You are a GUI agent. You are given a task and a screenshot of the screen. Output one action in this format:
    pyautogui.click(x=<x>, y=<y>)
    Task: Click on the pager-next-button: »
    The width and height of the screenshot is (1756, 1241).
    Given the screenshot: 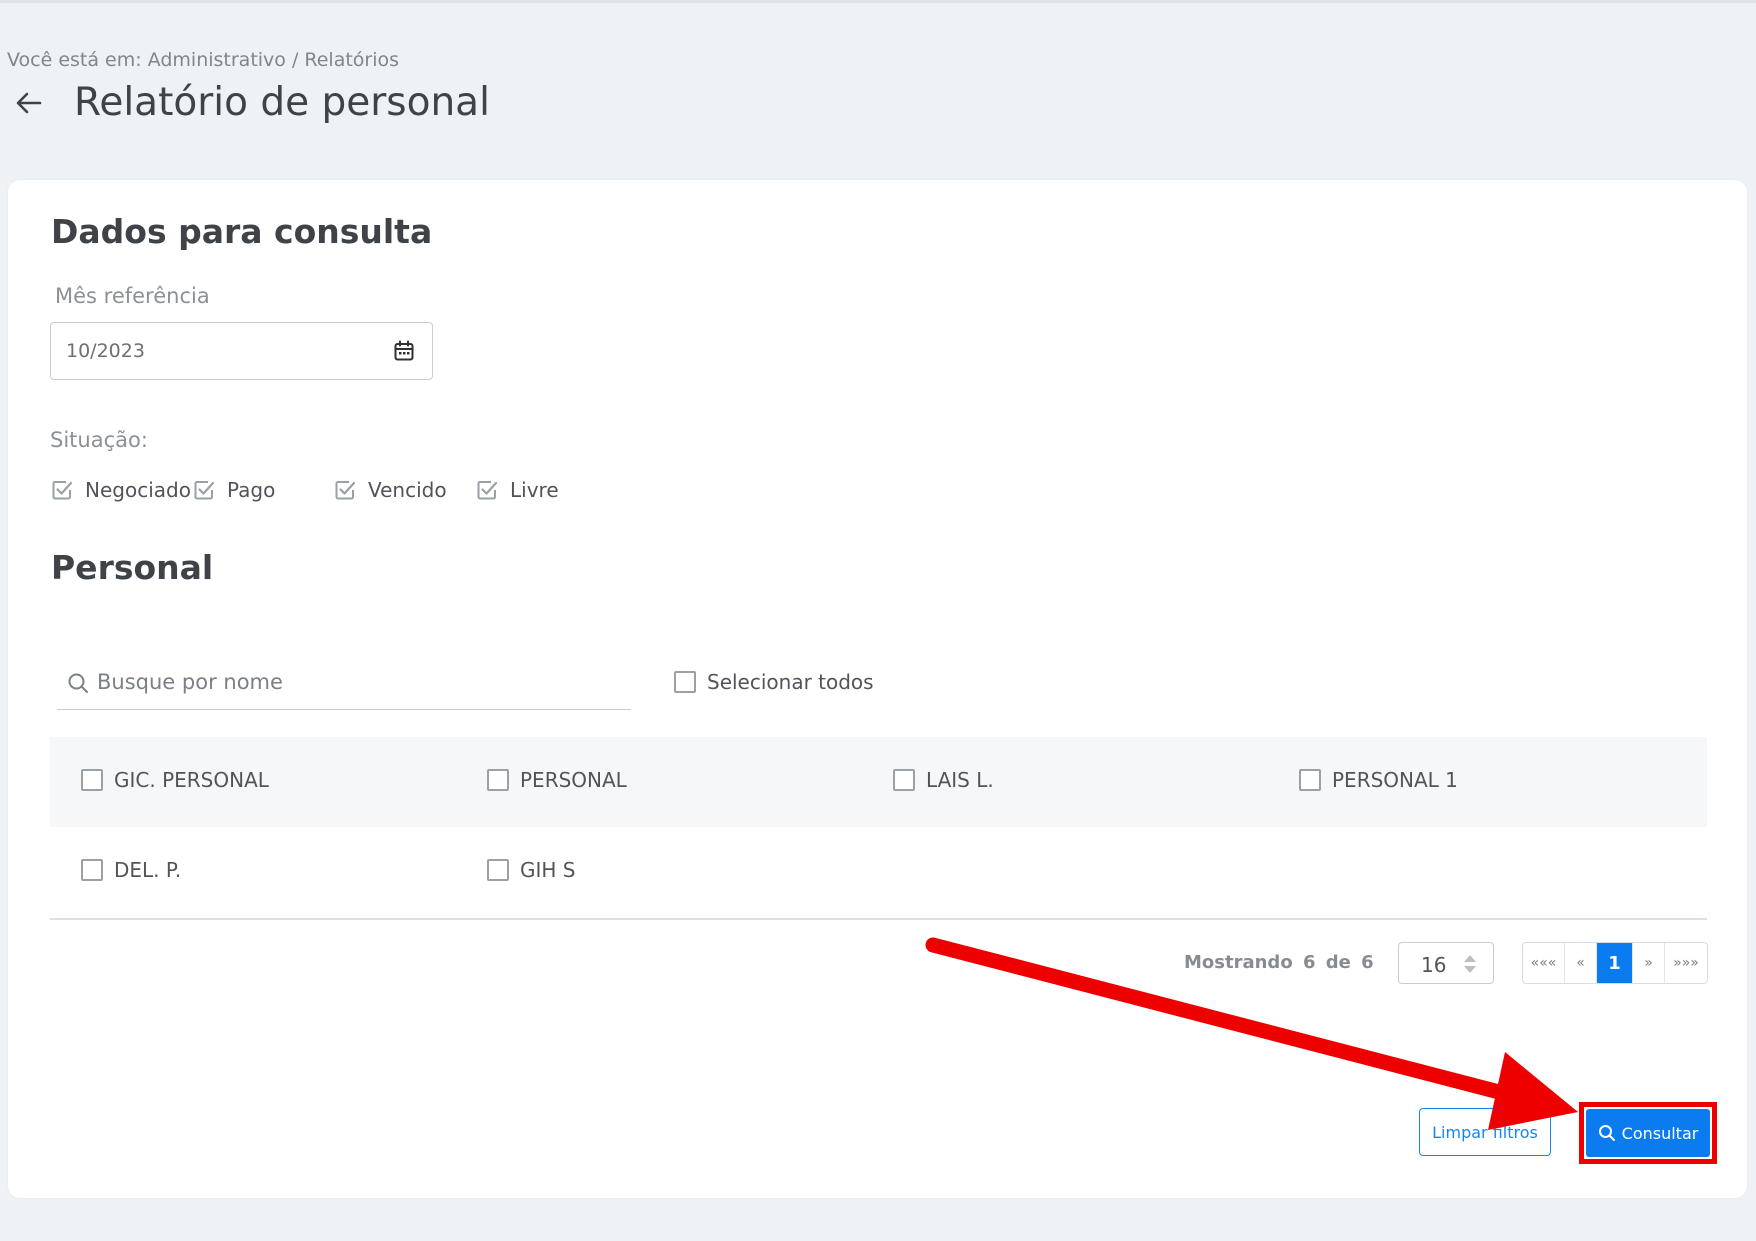 What is the action you would take?
    pyautogui.click(x=1649, y=963)
    